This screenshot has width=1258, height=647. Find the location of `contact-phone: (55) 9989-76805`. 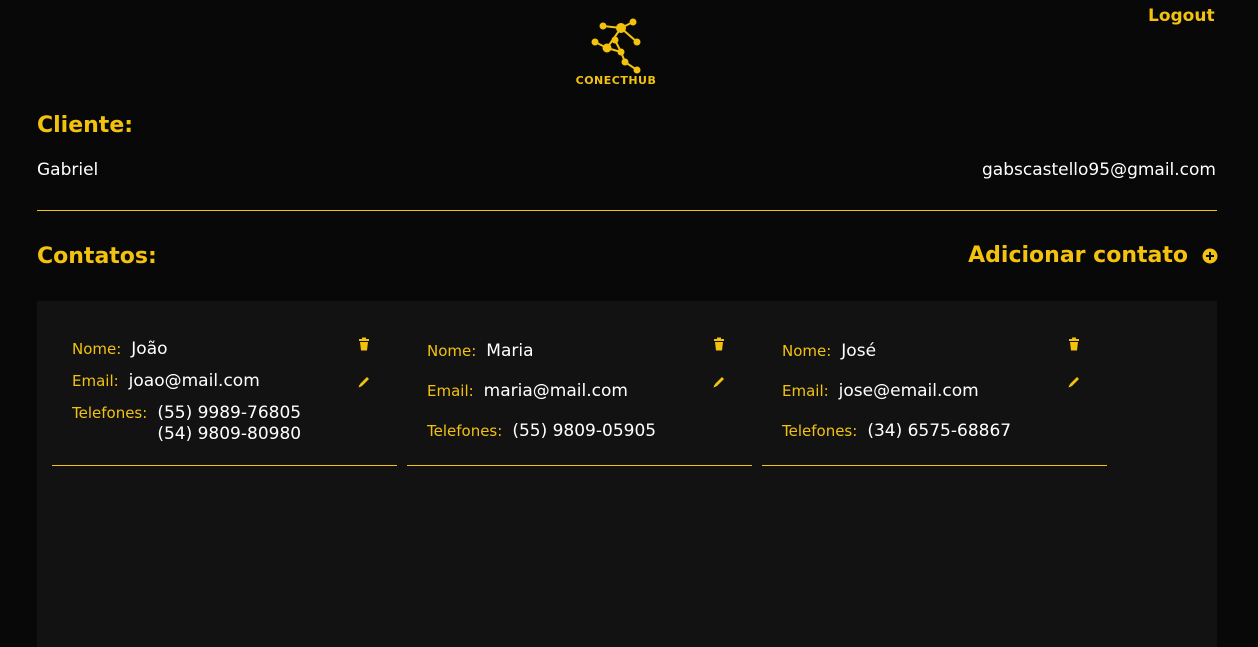

contact-phone: (55) 9989-76805 is located at coordinates (229, 413).